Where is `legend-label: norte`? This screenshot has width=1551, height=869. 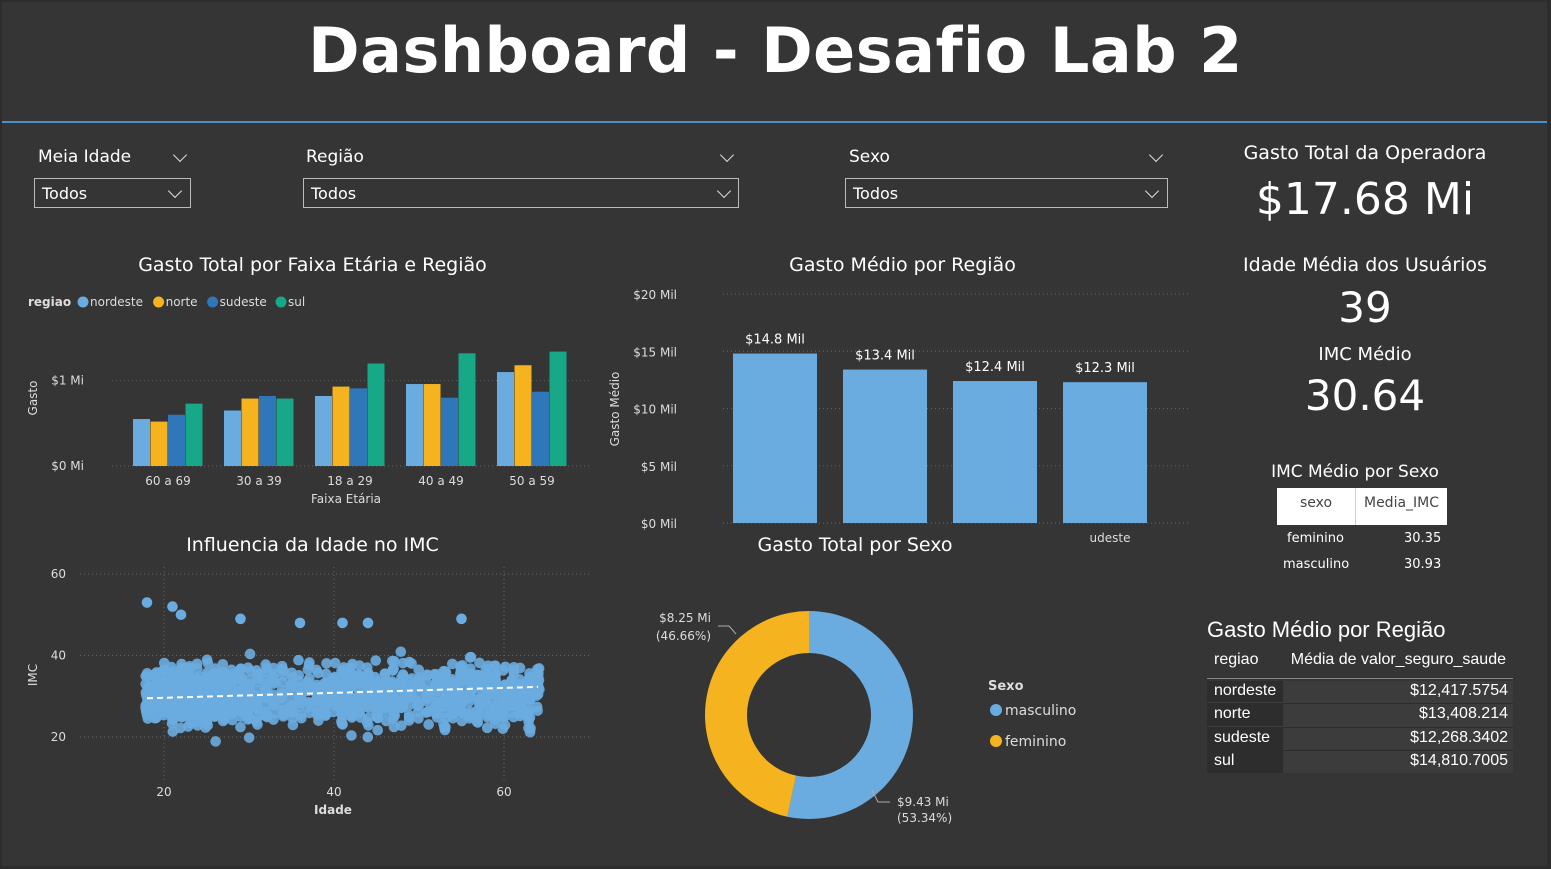
legend-label: norte is located at coordinates (182, 302).